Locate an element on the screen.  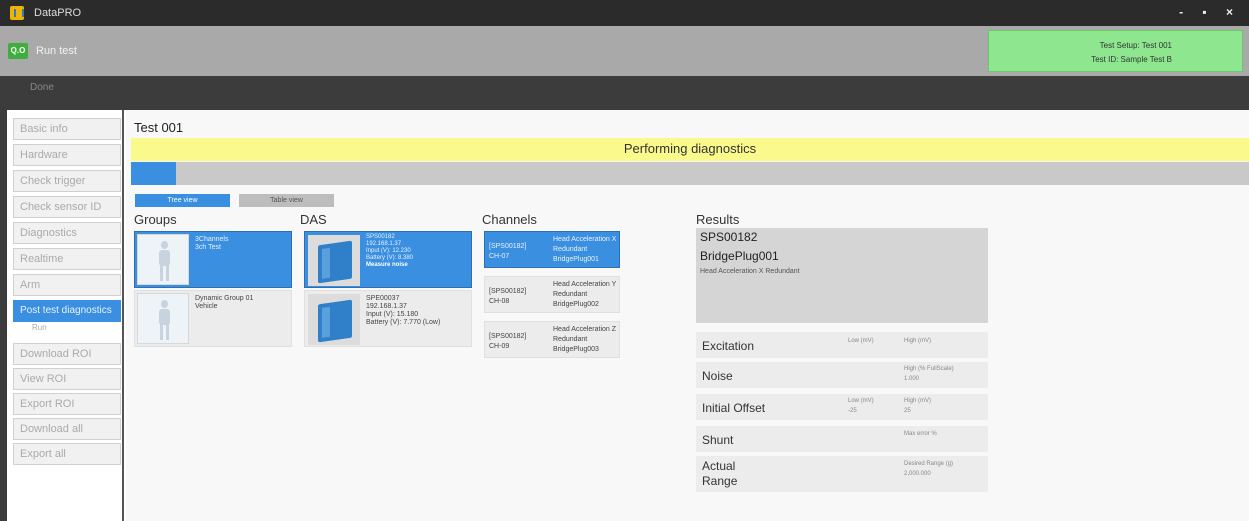
run-test-button: Q.O Run test is located at coordinates (42, 51).